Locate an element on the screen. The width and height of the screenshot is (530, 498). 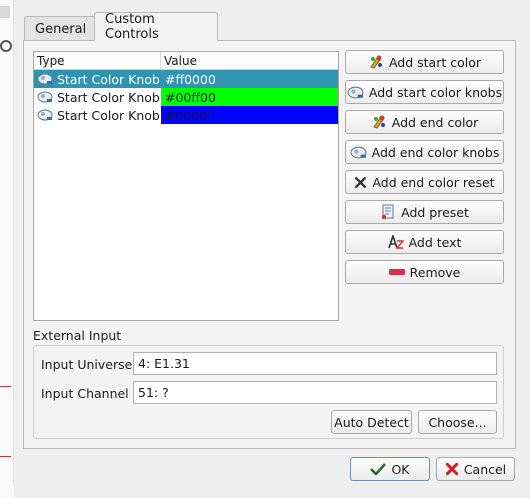
tab-custom-controls-label: Custom Controls is located at coordinates (132, 27).